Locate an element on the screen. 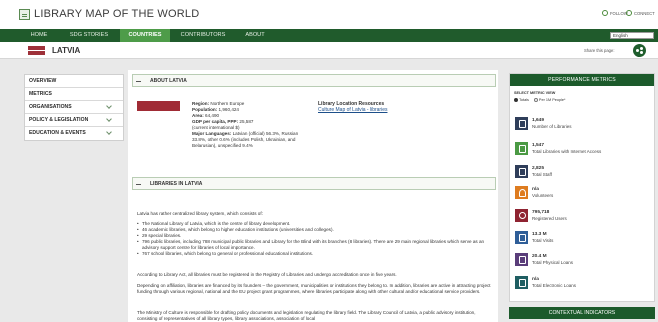  metric-item: 1,649 Number of Libraries is located at coordinates (584, 126).